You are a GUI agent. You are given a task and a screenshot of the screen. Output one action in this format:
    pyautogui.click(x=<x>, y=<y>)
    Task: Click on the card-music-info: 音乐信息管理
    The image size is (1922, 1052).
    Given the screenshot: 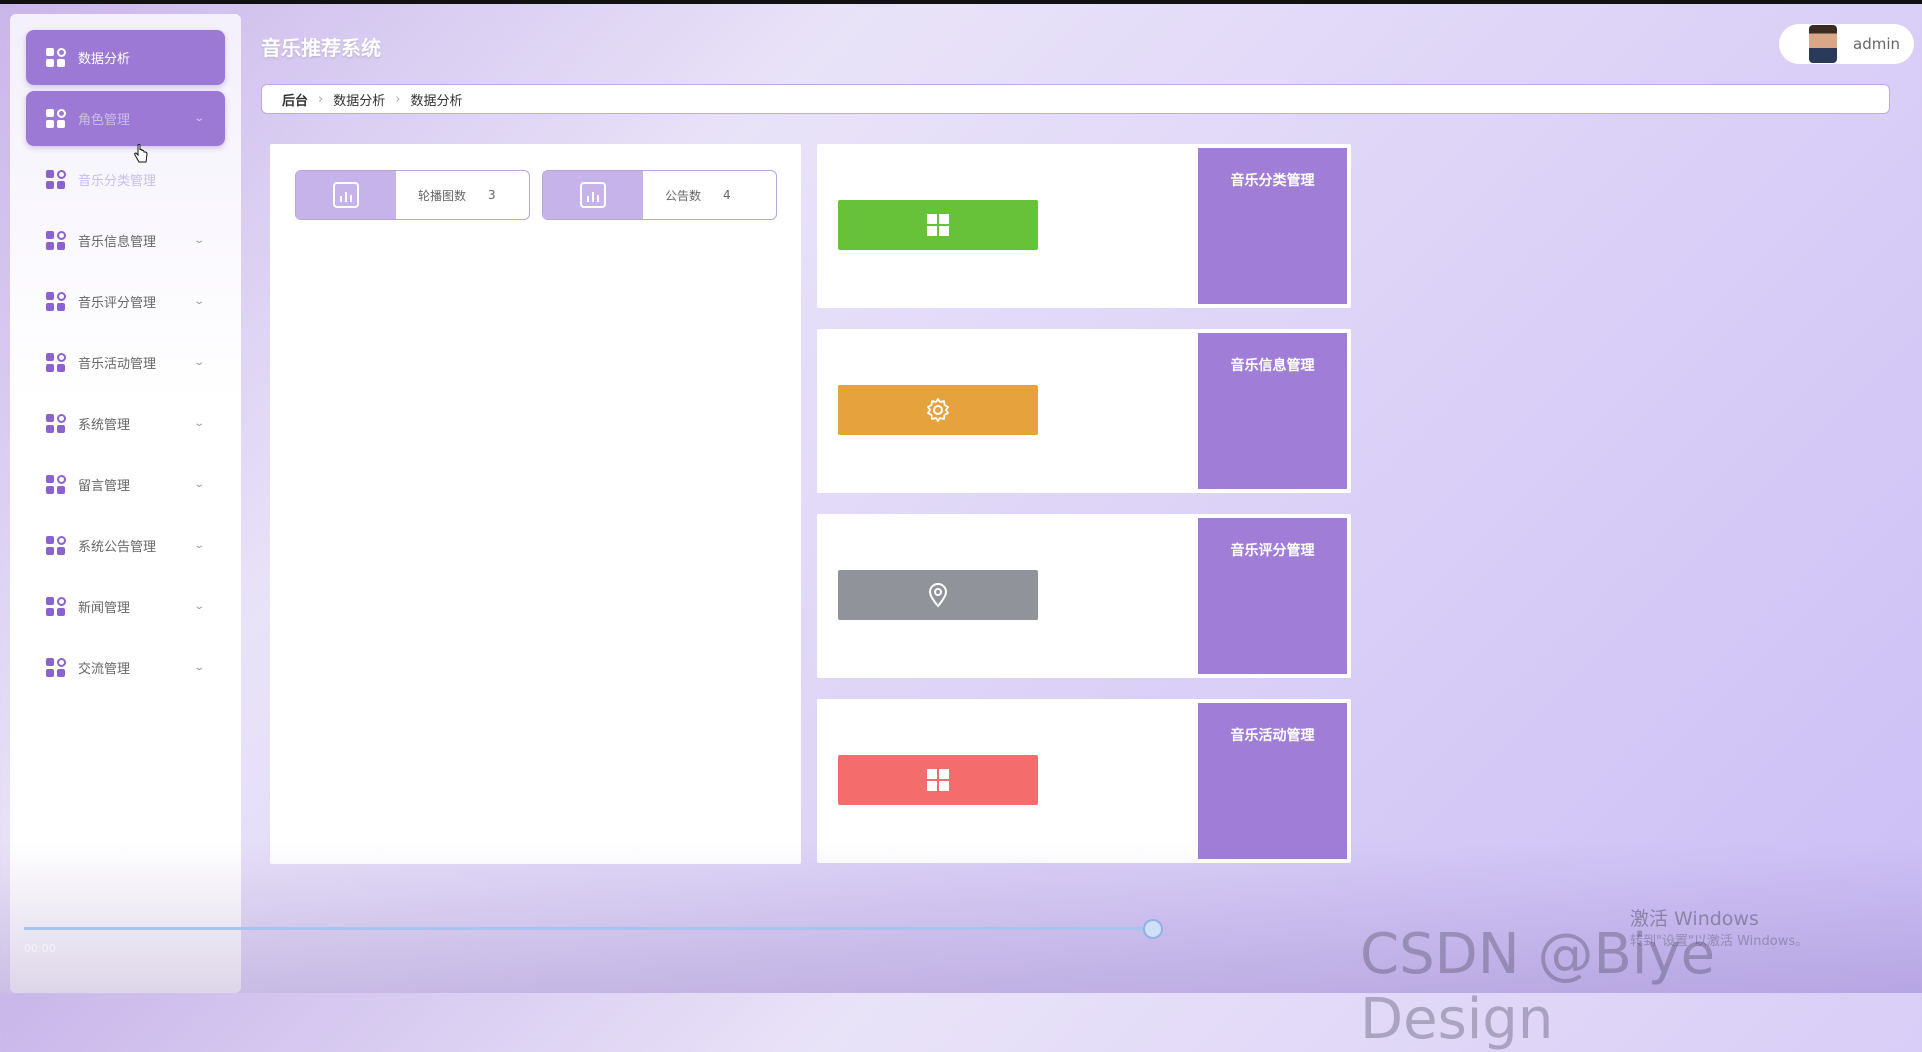 What is the action you would take?
    pyautogui.click(x=1084, y=411)
    